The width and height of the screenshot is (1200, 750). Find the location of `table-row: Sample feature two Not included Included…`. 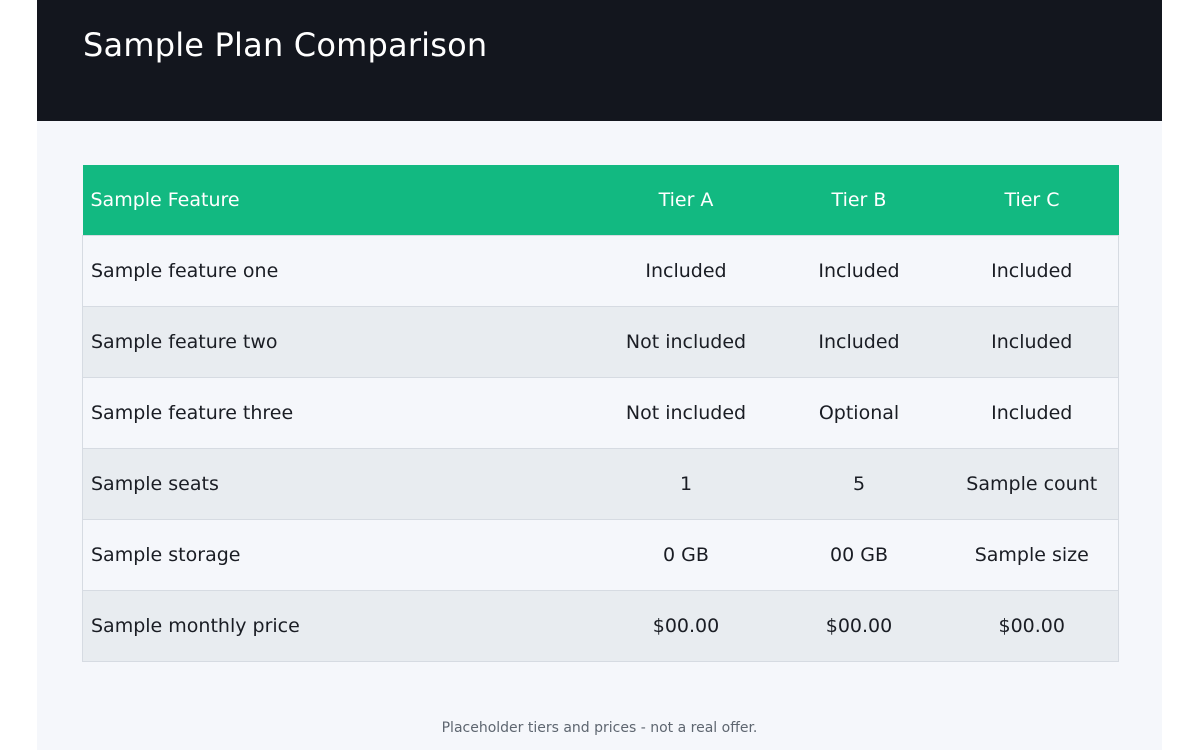

table-row: Sample feature two Not included Included… is located at coordinates (600, 342).